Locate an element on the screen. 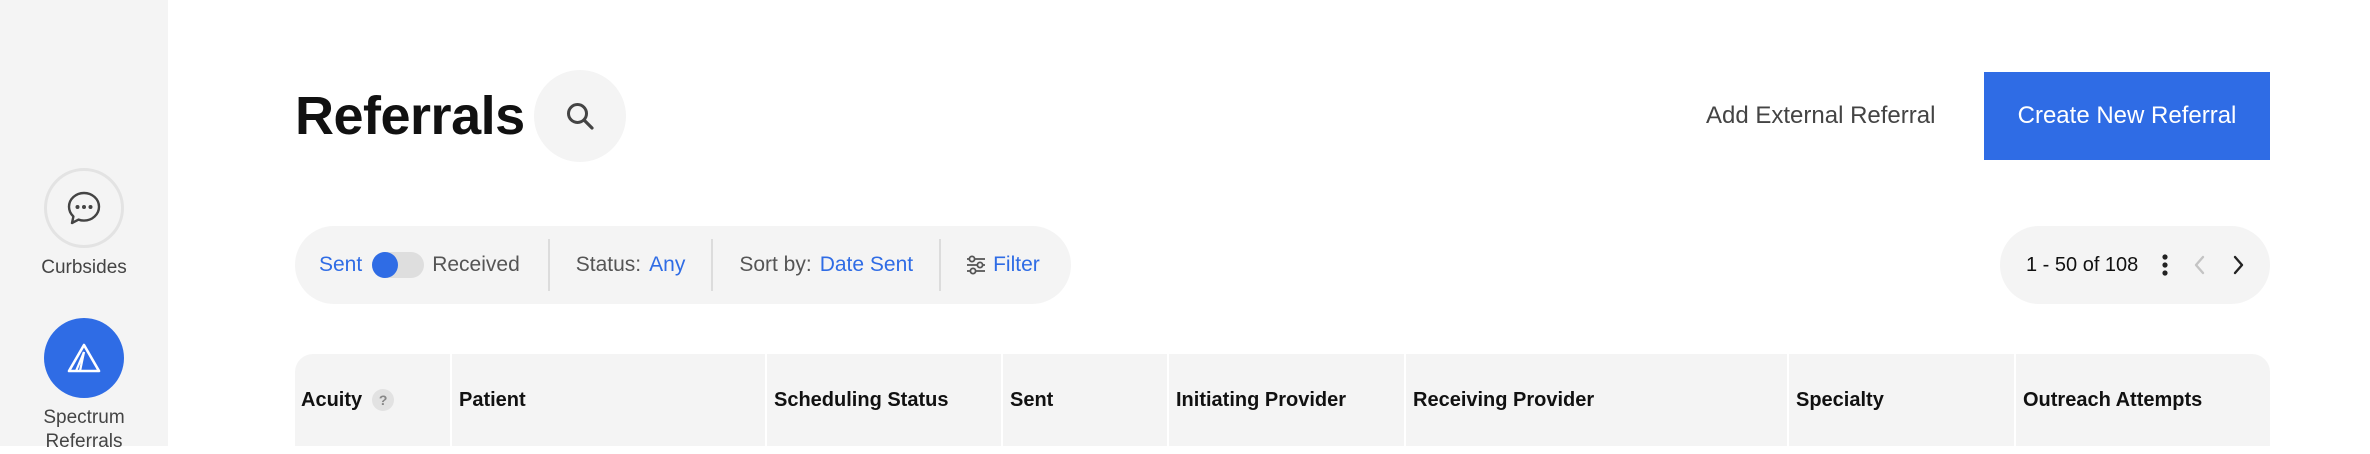  spectrum-referrals-button is located at coordinates (84, 358).